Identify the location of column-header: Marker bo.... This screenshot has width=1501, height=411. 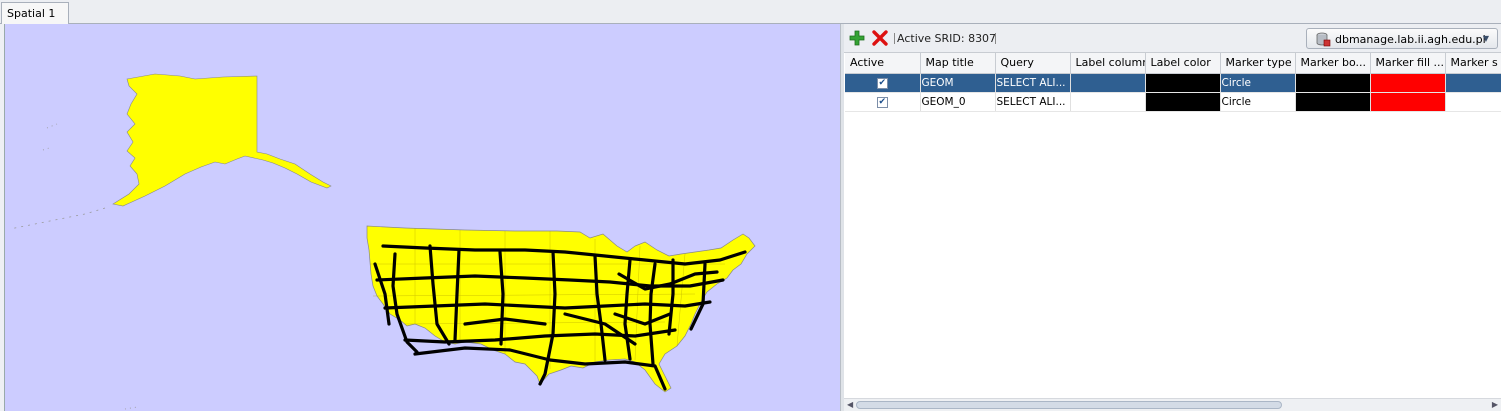
(1333, 63).